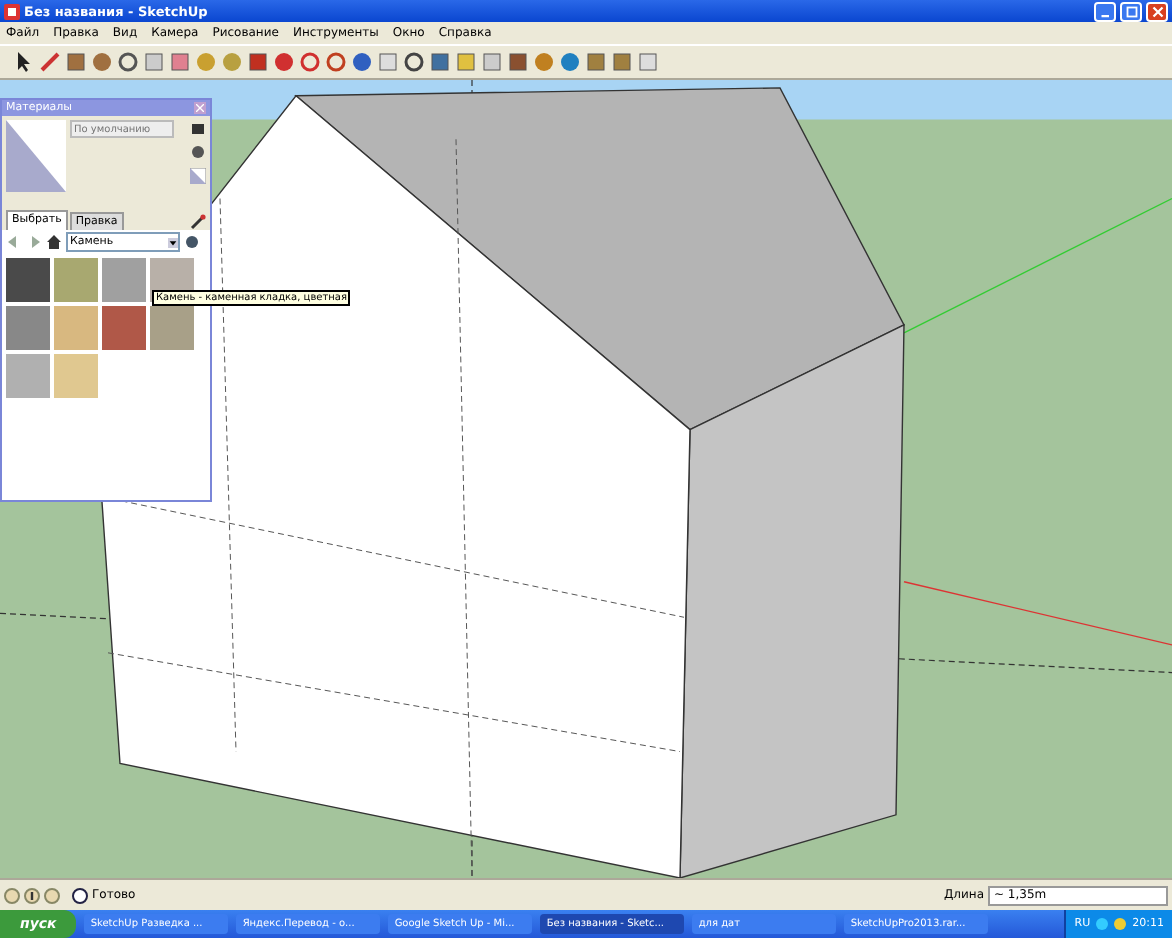 The image size is (1172, 938). Describe the element at coordinates (14, 242) in the screenshot. I see `back-arrow-icon` at that location.